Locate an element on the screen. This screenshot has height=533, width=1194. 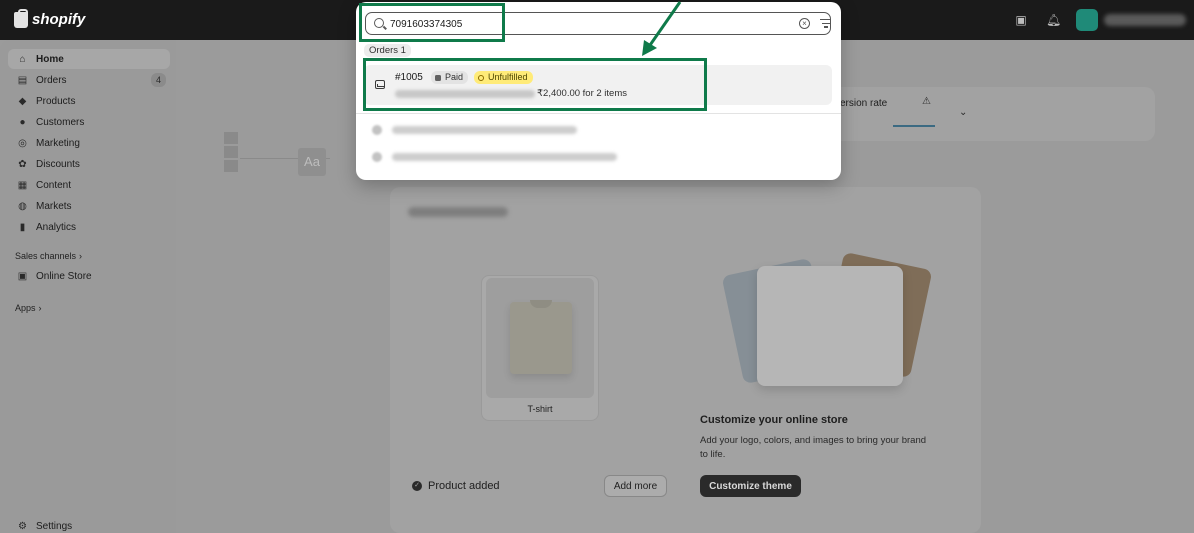
sidebar-item-settings: ⚙ Settings is located at coordinates (89, 524).